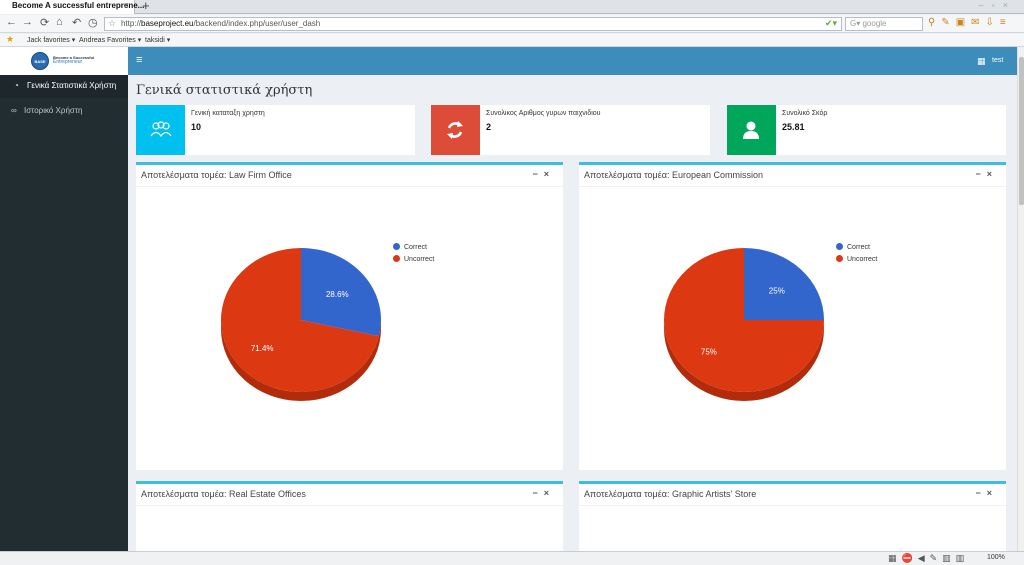 Image resolution: width=1024 pixels, height=565 pixels. Describe the element at coordinates (1021, 131) in the screenshot. I see `scrollbar-thumb` at that location.